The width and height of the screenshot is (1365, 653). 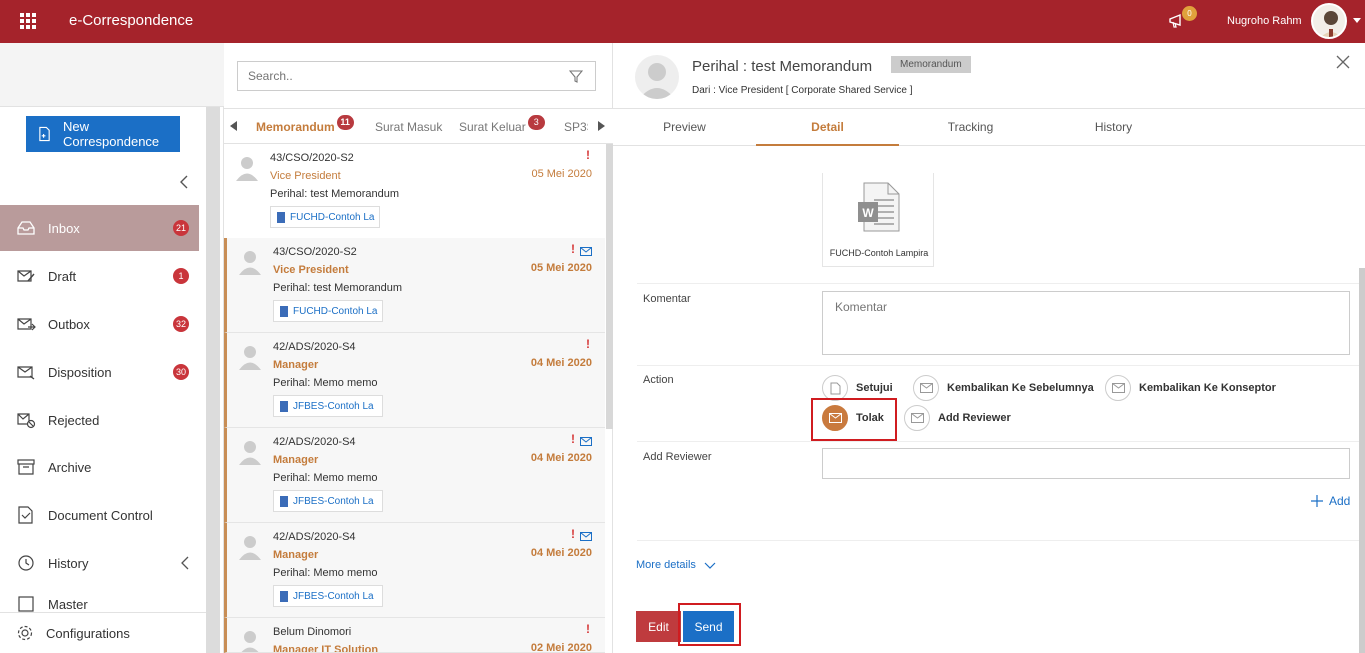 What do you see at coordinates (305, 126) in the screenshot?
I see `tab-memorandum: Memorandum 11` at bounding box center [305, 126].